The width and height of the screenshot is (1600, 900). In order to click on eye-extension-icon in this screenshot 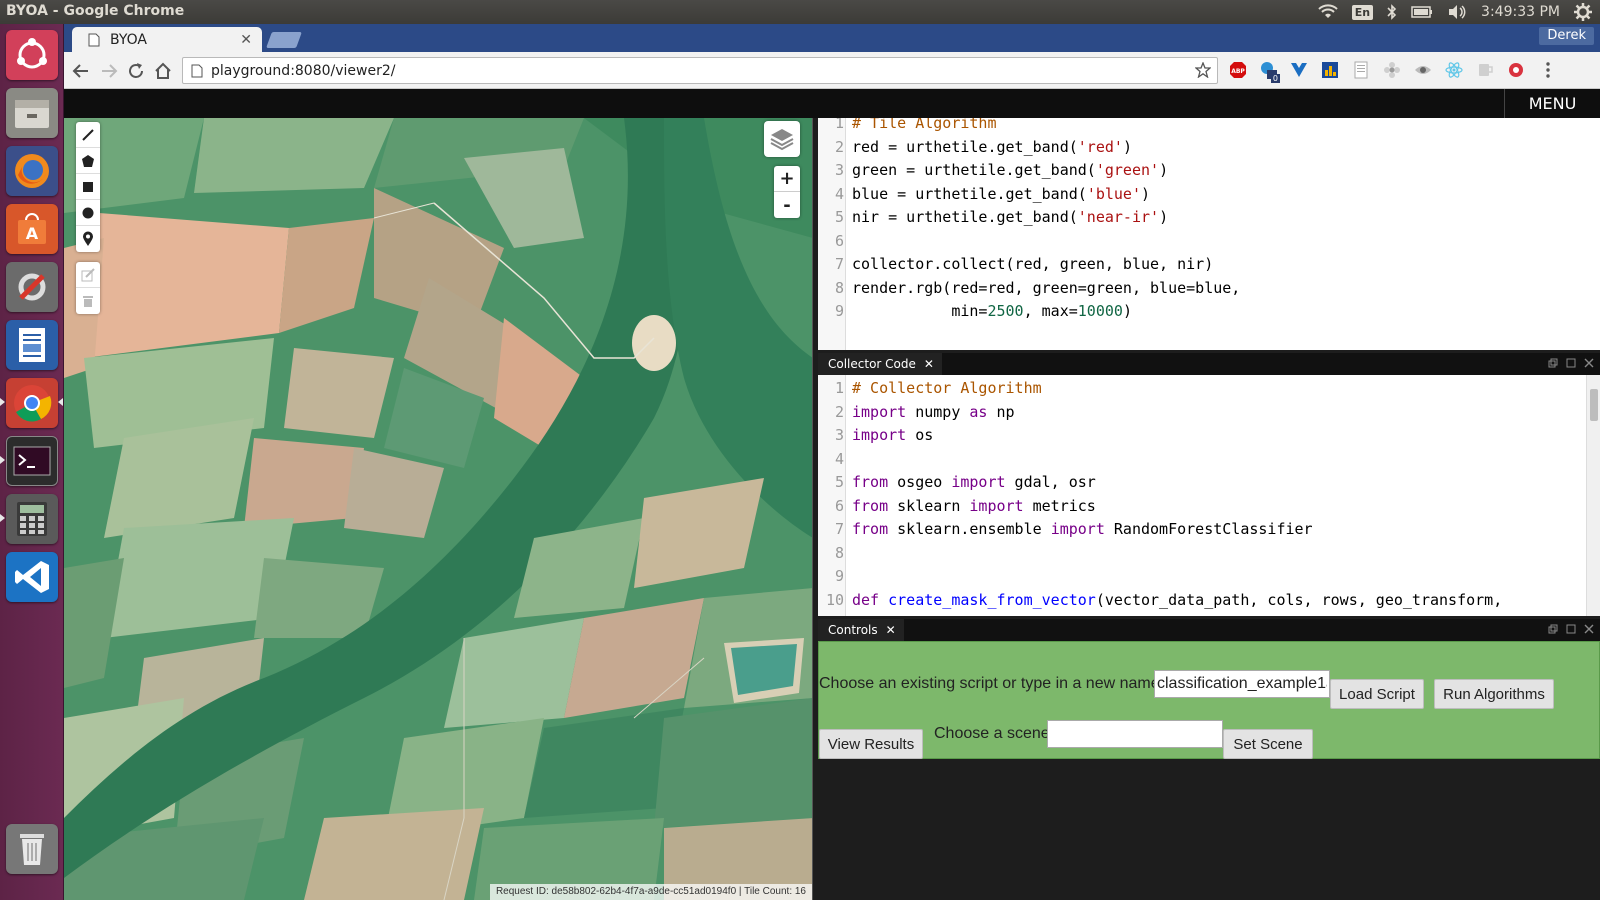, I will do `click(1423, 70)`.